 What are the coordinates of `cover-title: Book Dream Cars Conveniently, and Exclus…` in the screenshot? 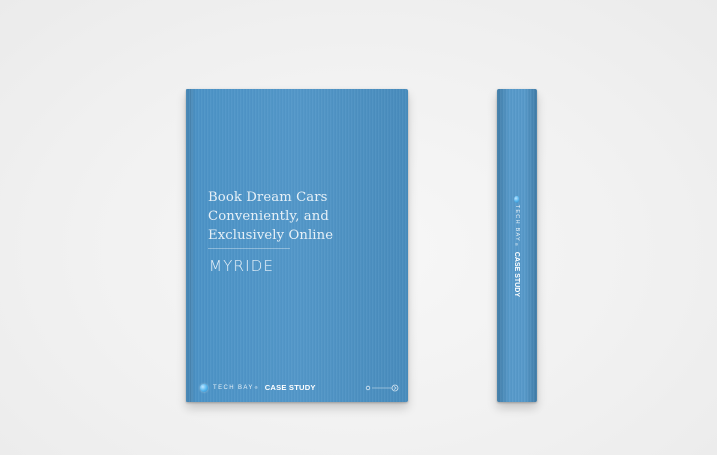 It's located at (303, 216).